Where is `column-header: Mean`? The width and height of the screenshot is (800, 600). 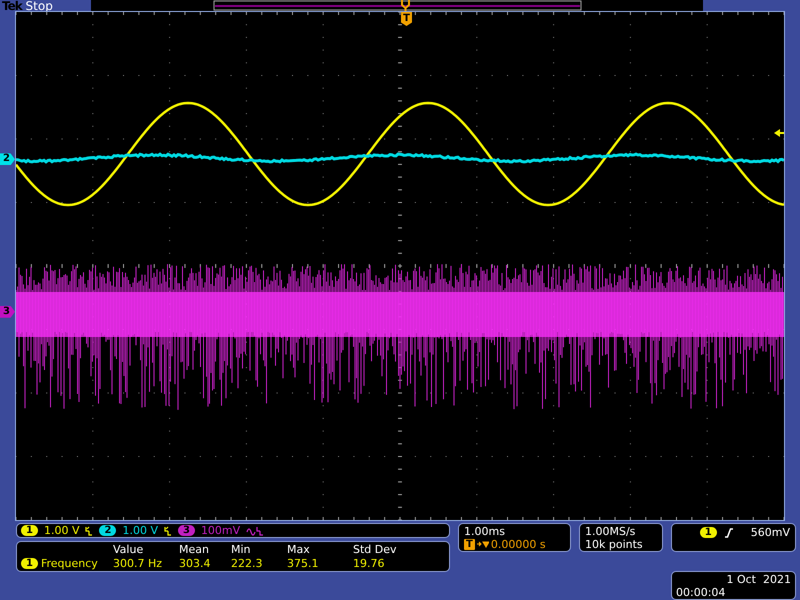 column-header: Mean is located at coordinates (194, 549).